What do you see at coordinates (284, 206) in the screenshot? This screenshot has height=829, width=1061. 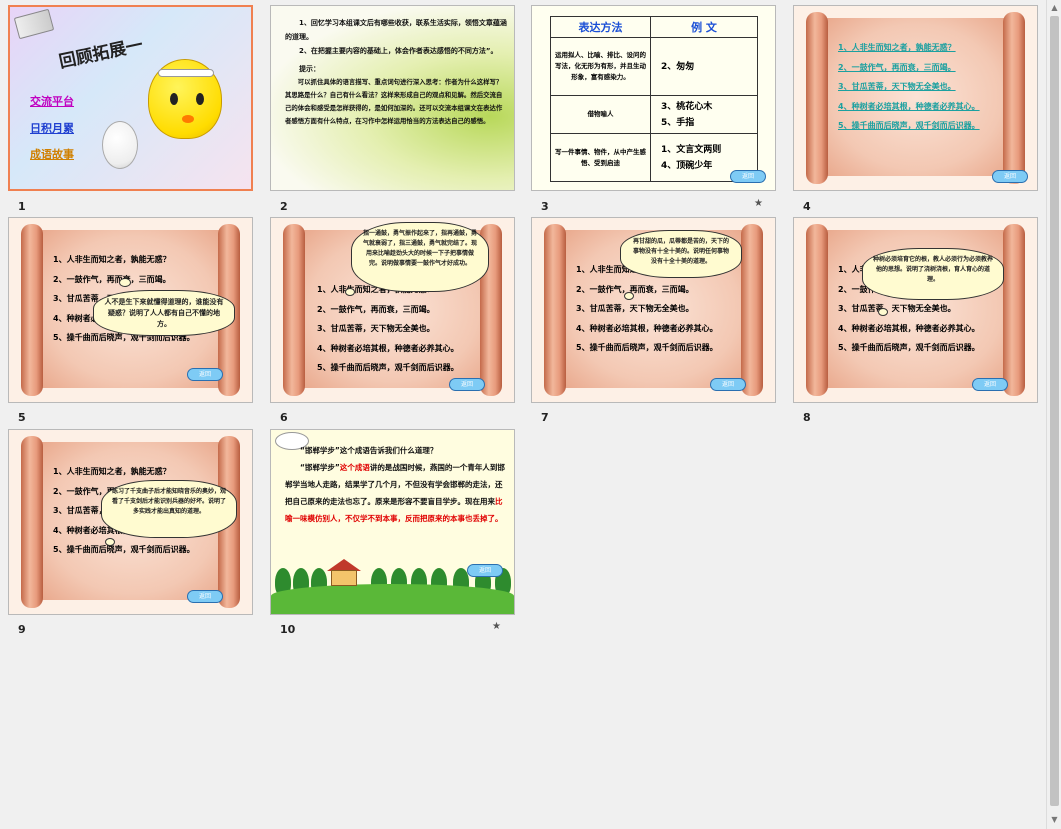 I see `slide-number: 2` at bounding box center [284, 206].